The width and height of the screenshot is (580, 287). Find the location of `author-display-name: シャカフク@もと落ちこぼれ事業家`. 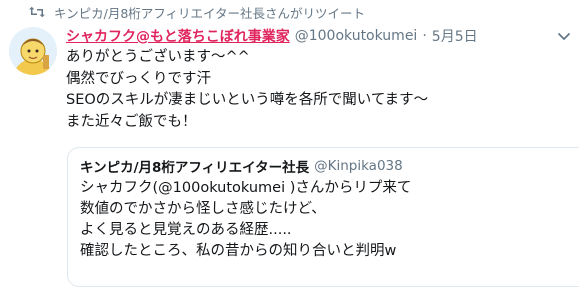

author-display-name: シャカフク@もと落ちこぼれ事業家 is located at coordinates (178, 36).